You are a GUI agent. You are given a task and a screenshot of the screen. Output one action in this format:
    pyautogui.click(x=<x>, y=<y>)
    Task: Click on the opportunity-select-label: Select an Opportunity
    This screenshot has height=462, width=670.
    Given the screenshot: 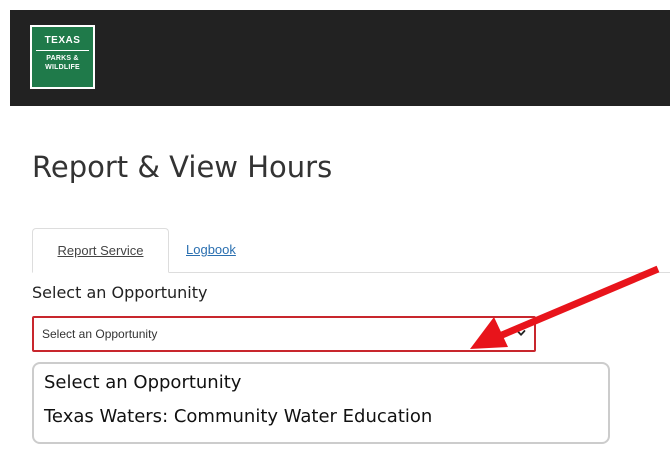 What is the action you would take?
    pyautogui.click(x=120, y=292)
    